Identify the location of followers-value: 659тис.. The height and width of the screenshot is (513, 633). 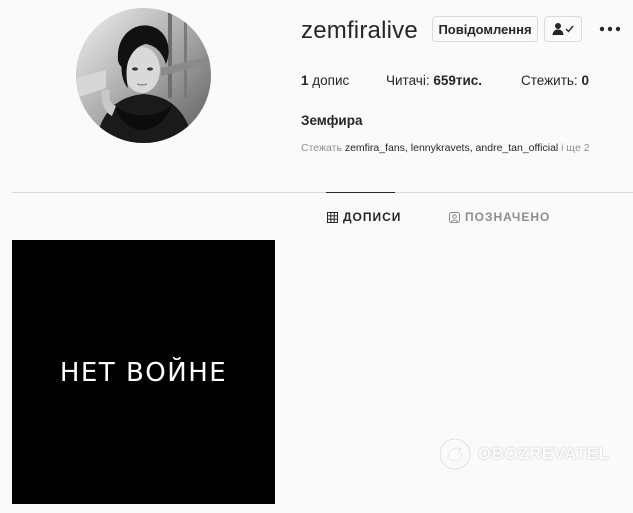
(458, 80).